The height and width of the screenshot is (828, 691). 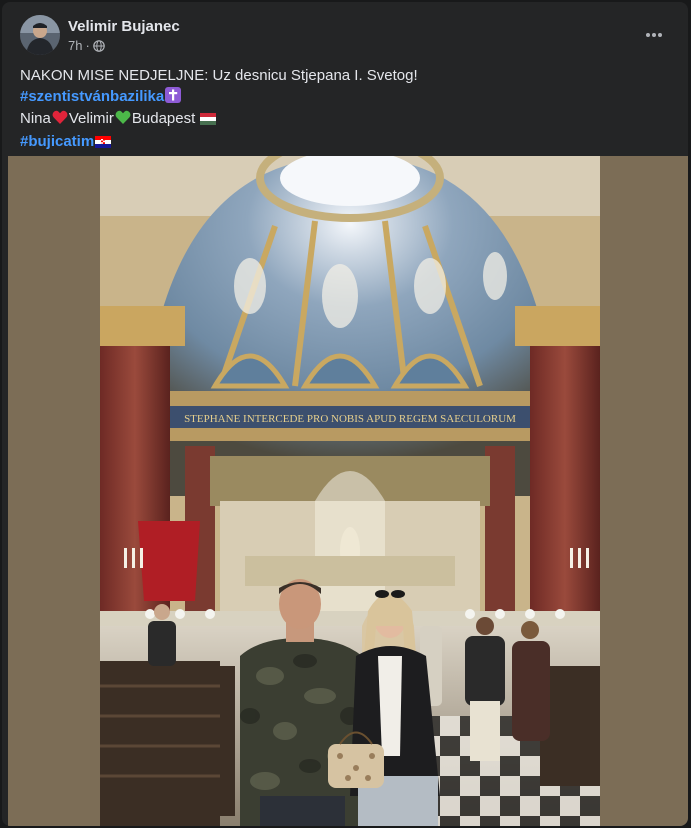 I want to click on post-text-line-3: Nina Velimir Budapest, so click(x=346, y=120).